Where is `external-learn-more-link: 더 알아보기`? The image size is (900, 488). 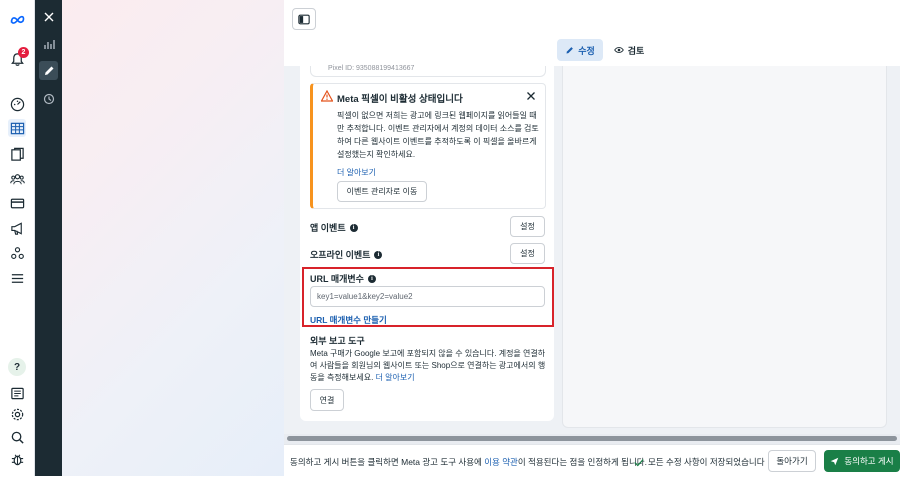 external-learn-more-link: 더 알아보기 is located at coordinates (395, 377).